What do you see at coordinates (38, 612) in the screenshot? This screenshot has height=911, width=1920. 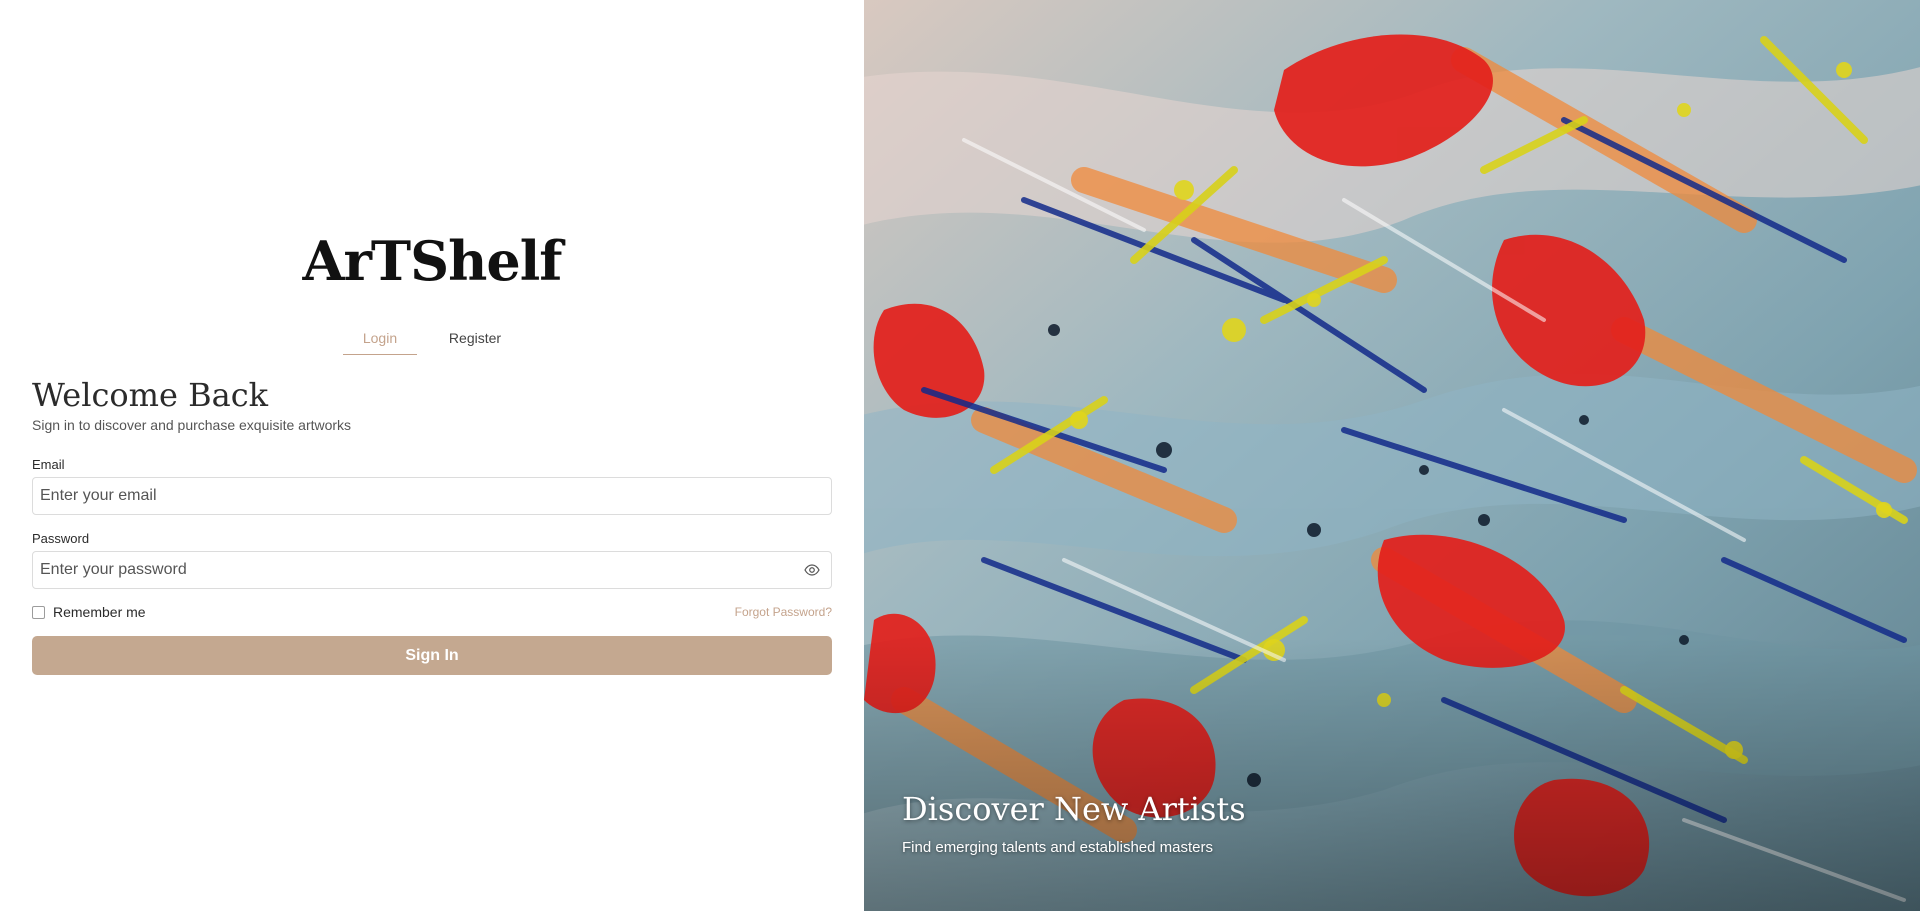 I see `remember-me-checkbox` at bounding box center [38, 612].